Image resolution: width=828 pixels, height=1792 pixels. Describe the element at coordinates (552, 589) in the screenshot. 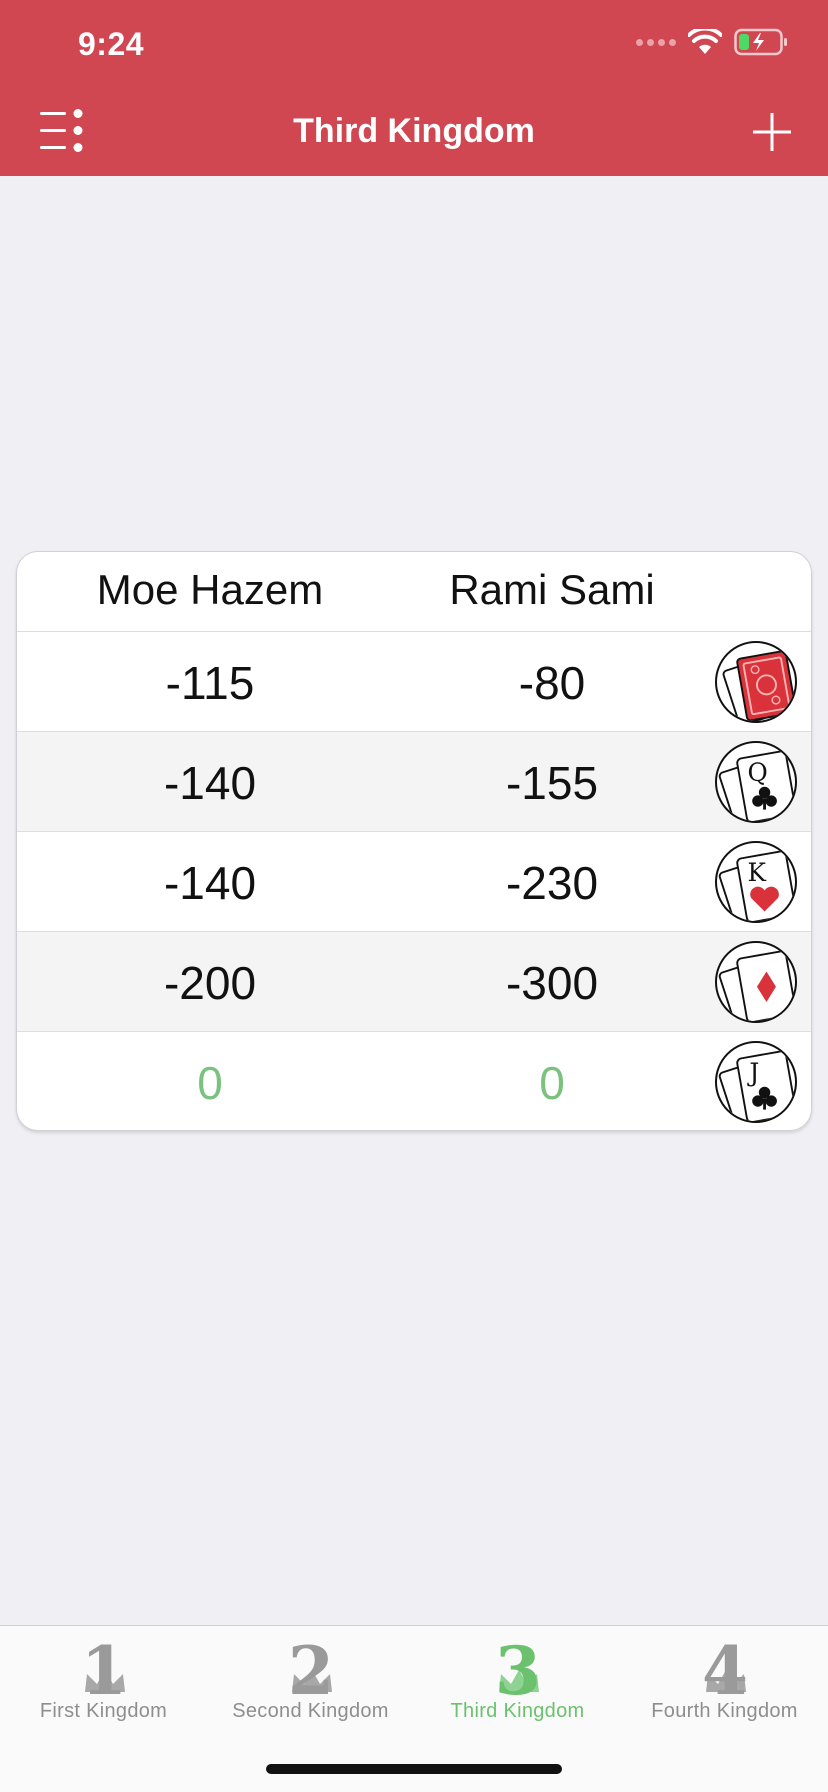

I see `player-name: Rami Sami` at that location.